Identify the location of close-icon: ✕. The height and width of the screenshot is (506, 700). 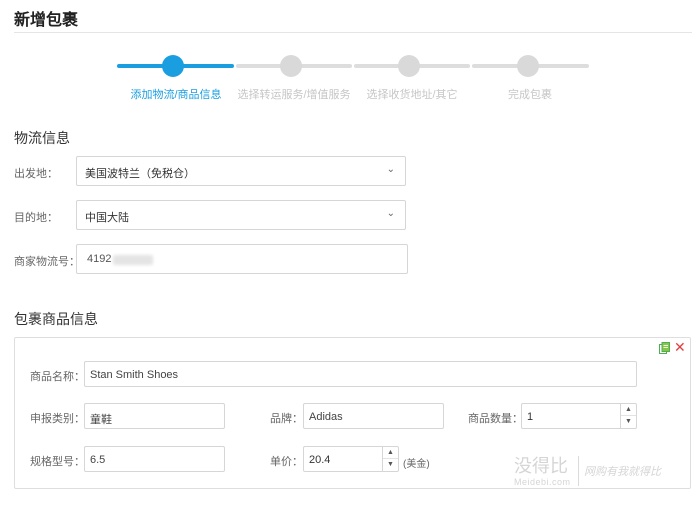
(680, 347).